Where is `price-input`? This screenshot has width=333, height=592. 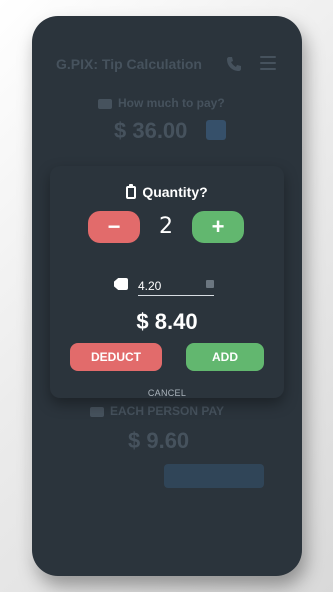
price-input is located at coordinates (176, 285).